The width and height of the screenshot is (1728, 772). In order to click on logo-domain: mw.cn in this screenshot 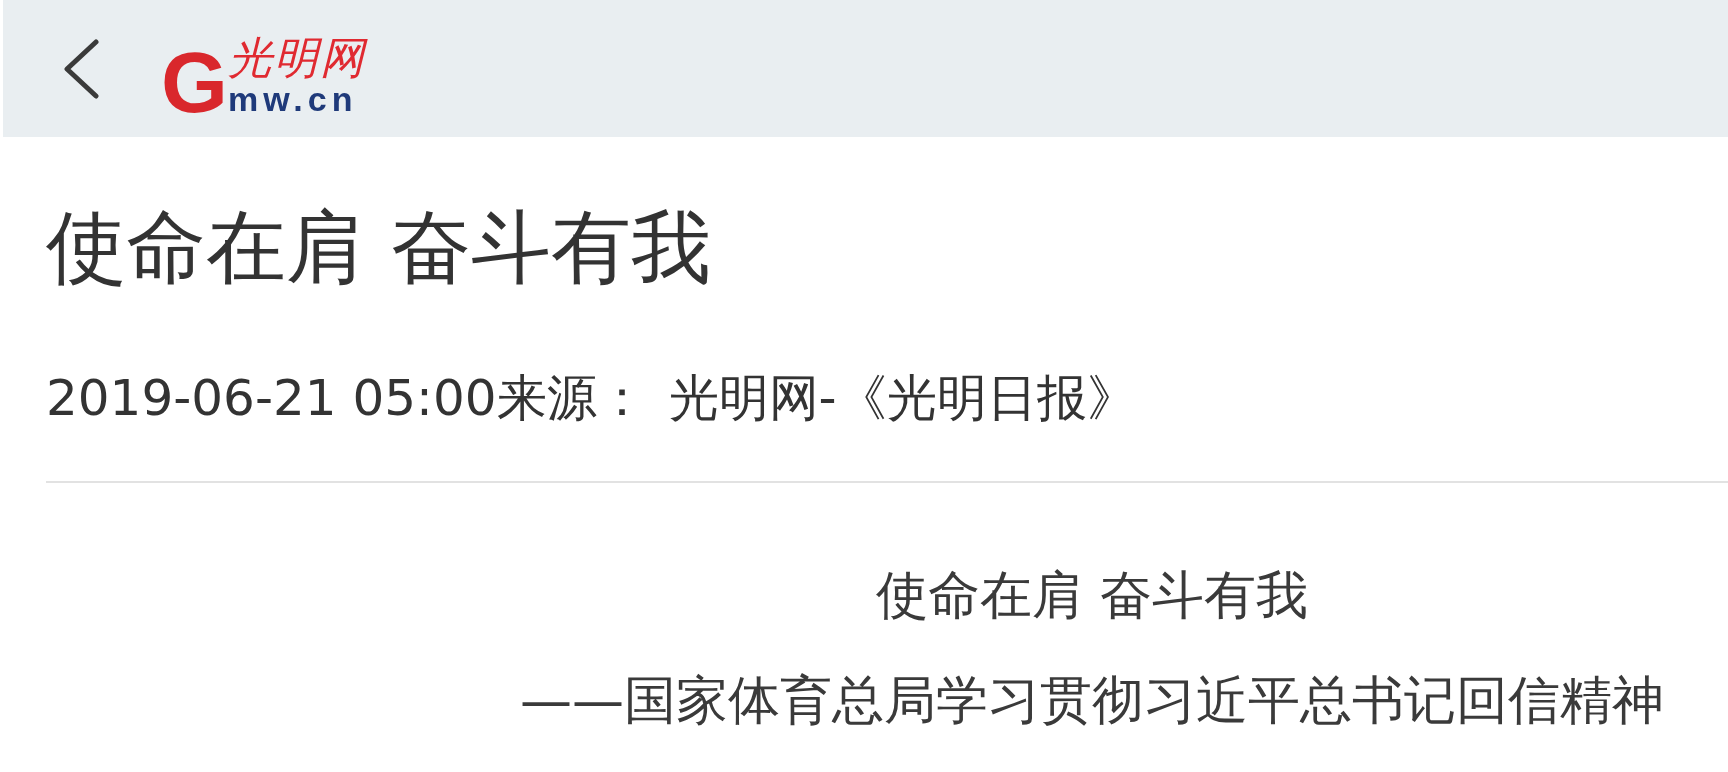, I will do `click(292, 98)`.